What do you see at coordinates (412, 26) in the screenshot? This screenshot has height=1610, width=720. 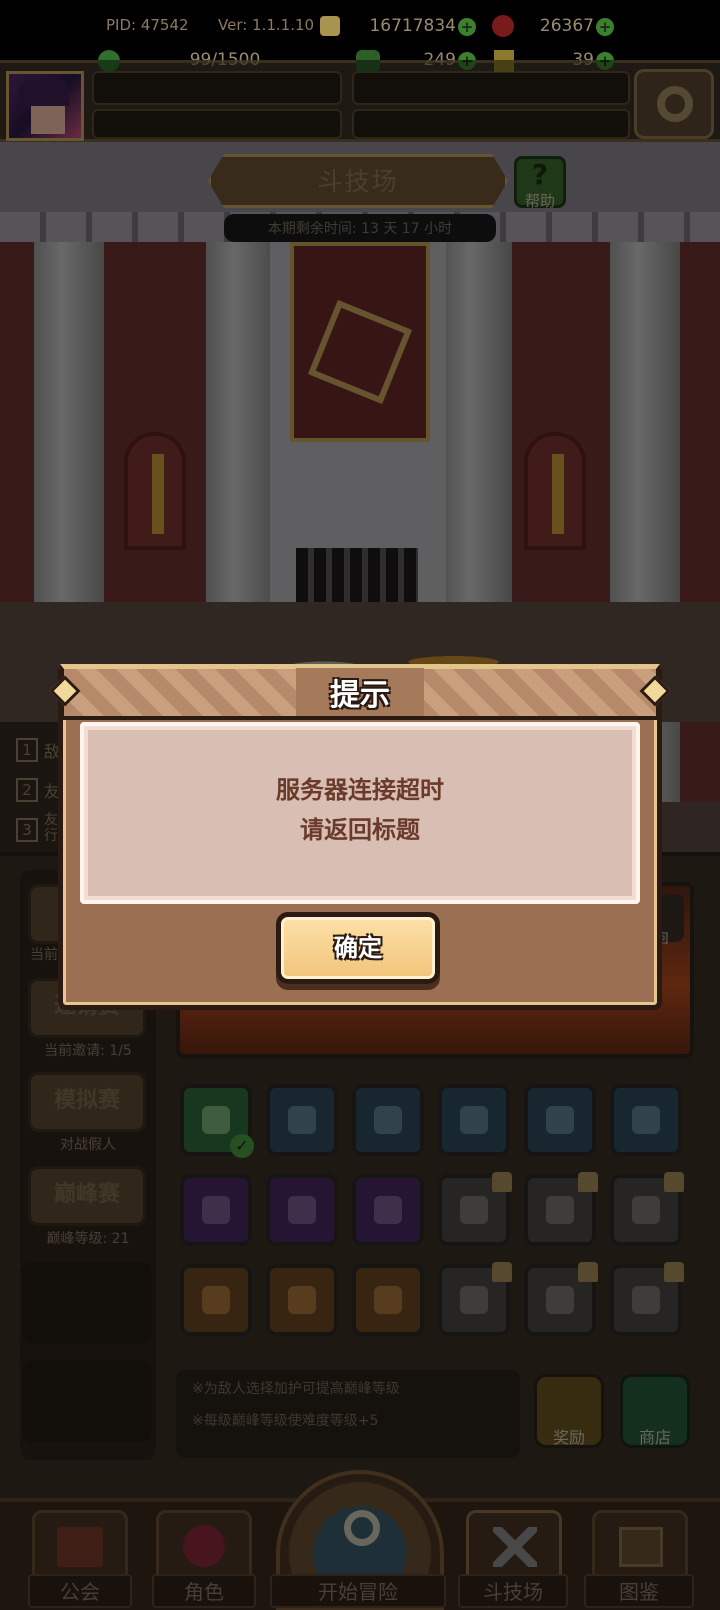 I see `gold-amount: 16717834` at bounding box center [412, 26].